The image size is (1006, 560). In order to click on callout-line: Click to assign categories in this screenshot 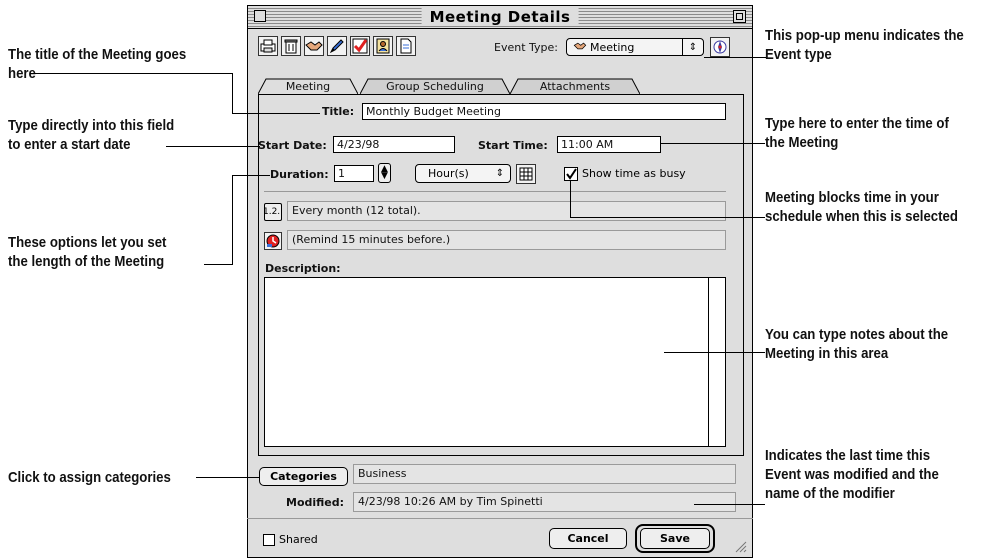, I will do `click(89, 477)`.